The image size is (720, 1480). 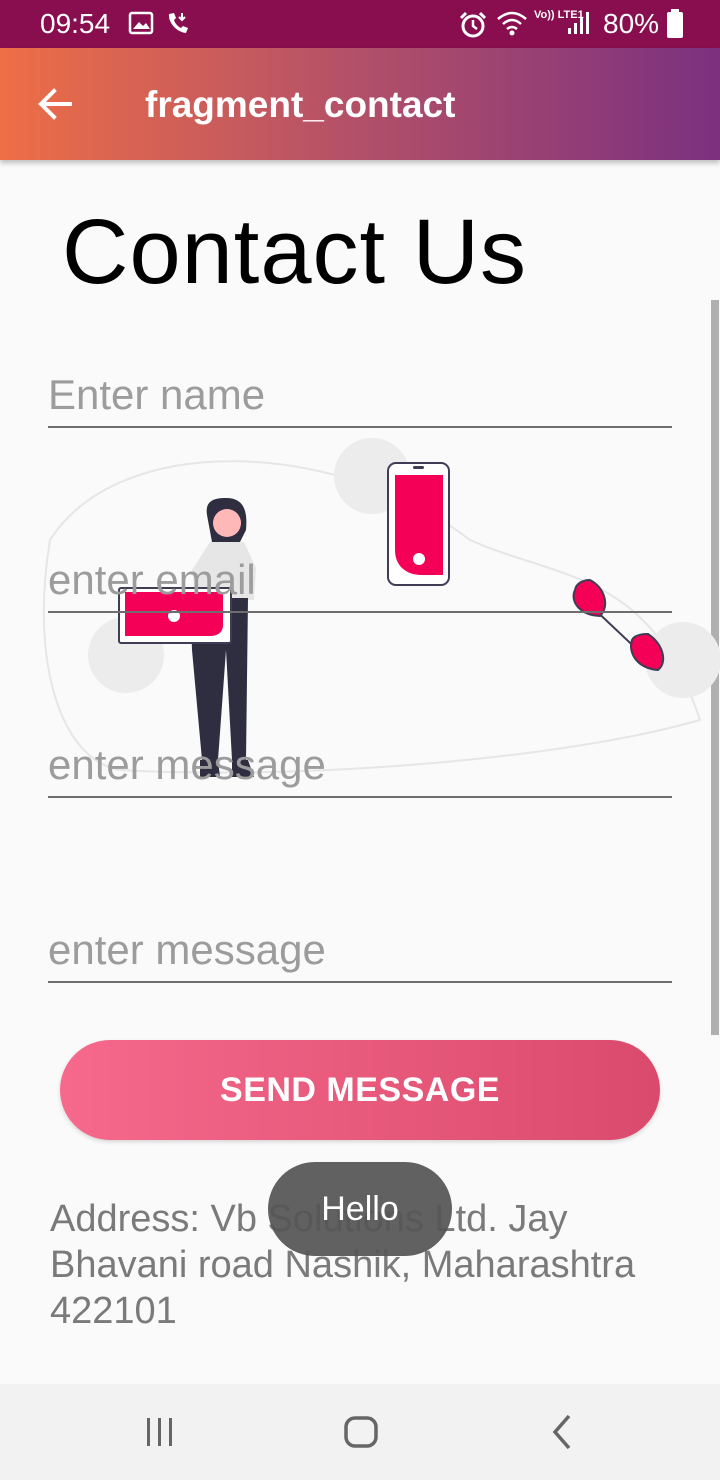 What do you see at coordinates (300, 104) in the screenshot?
I see `app-bar-title: fragment_contact` at bounding box center [300, 104].